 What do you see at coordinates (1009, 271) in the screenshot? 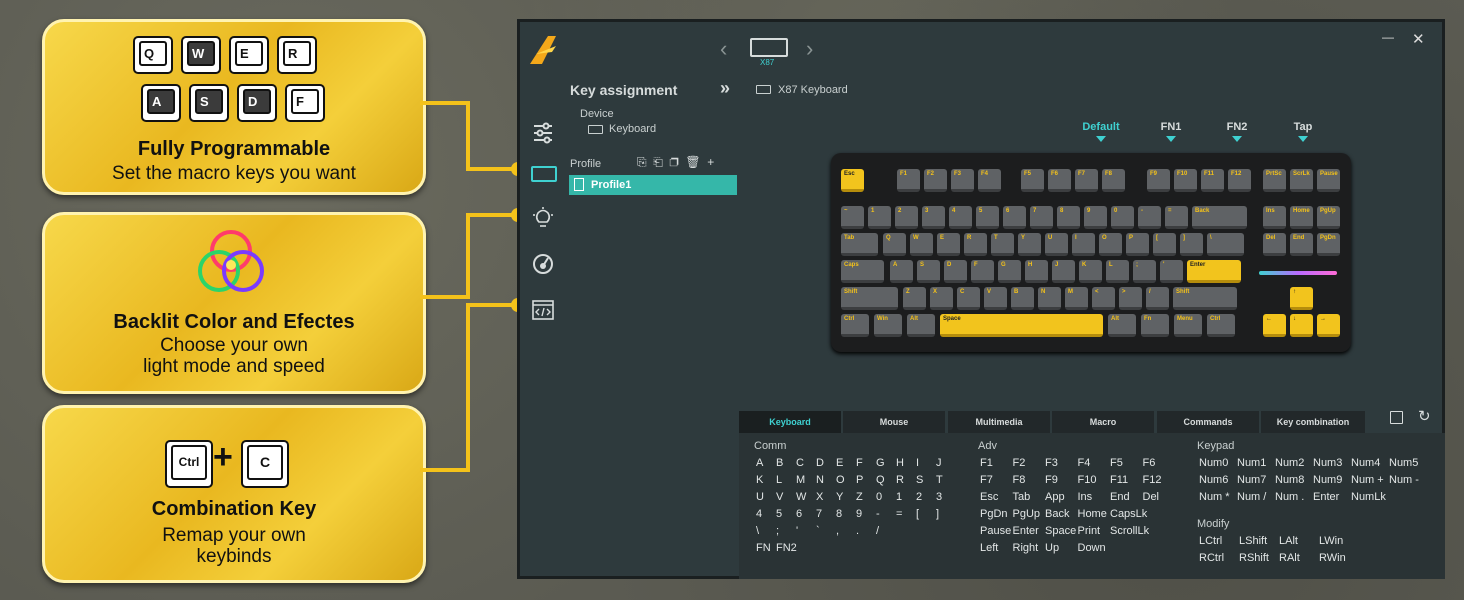
I see `keyboard-key: G` at bounding box center [1009, 271].